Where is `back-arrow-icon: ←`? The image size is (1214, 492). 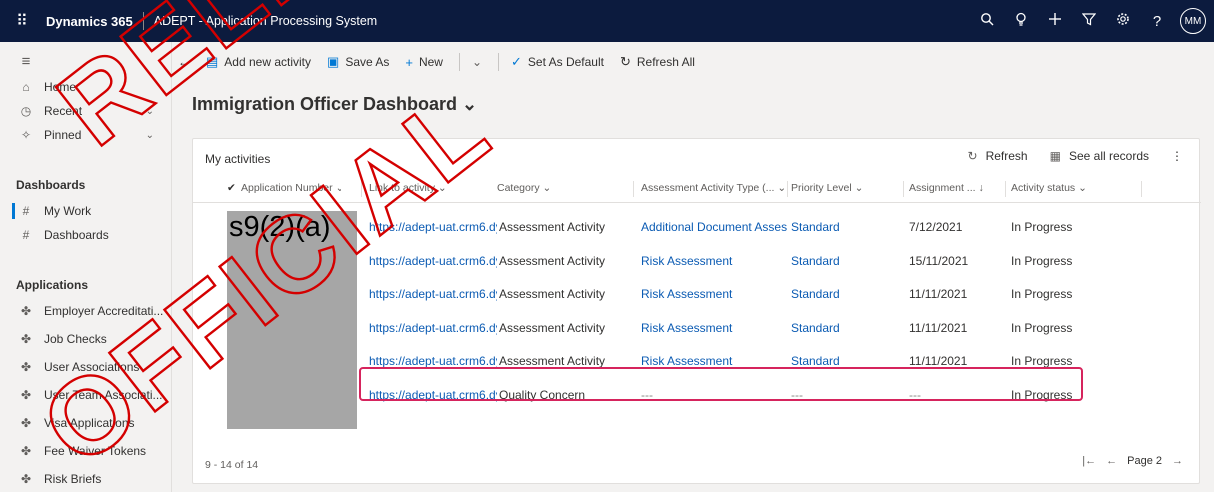
back-arrow-icon: ← is located at coordinates (184, 62).